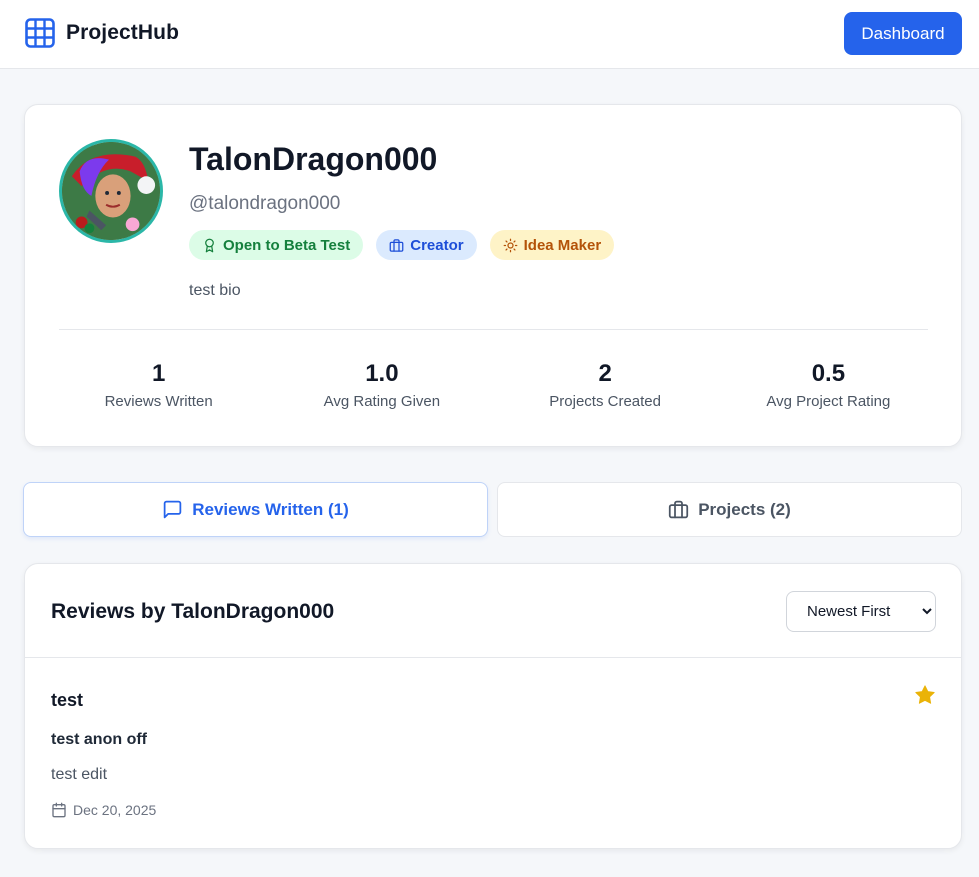 This screenshot has width=979, height=877. I want to click on reviews-title: Reviews by TalonDragon000, so click(193, 611).